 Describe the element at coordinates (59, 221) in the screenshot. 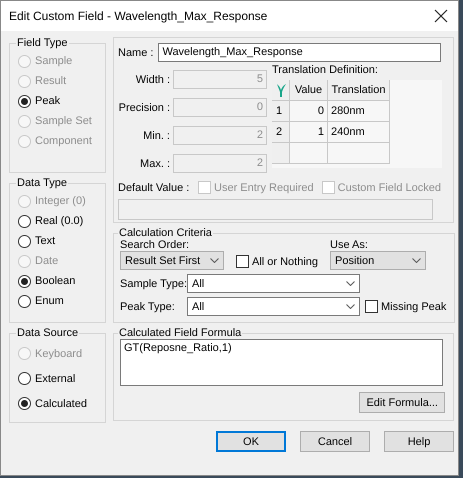

I see `radio-label: Real (0.0)` at that location.